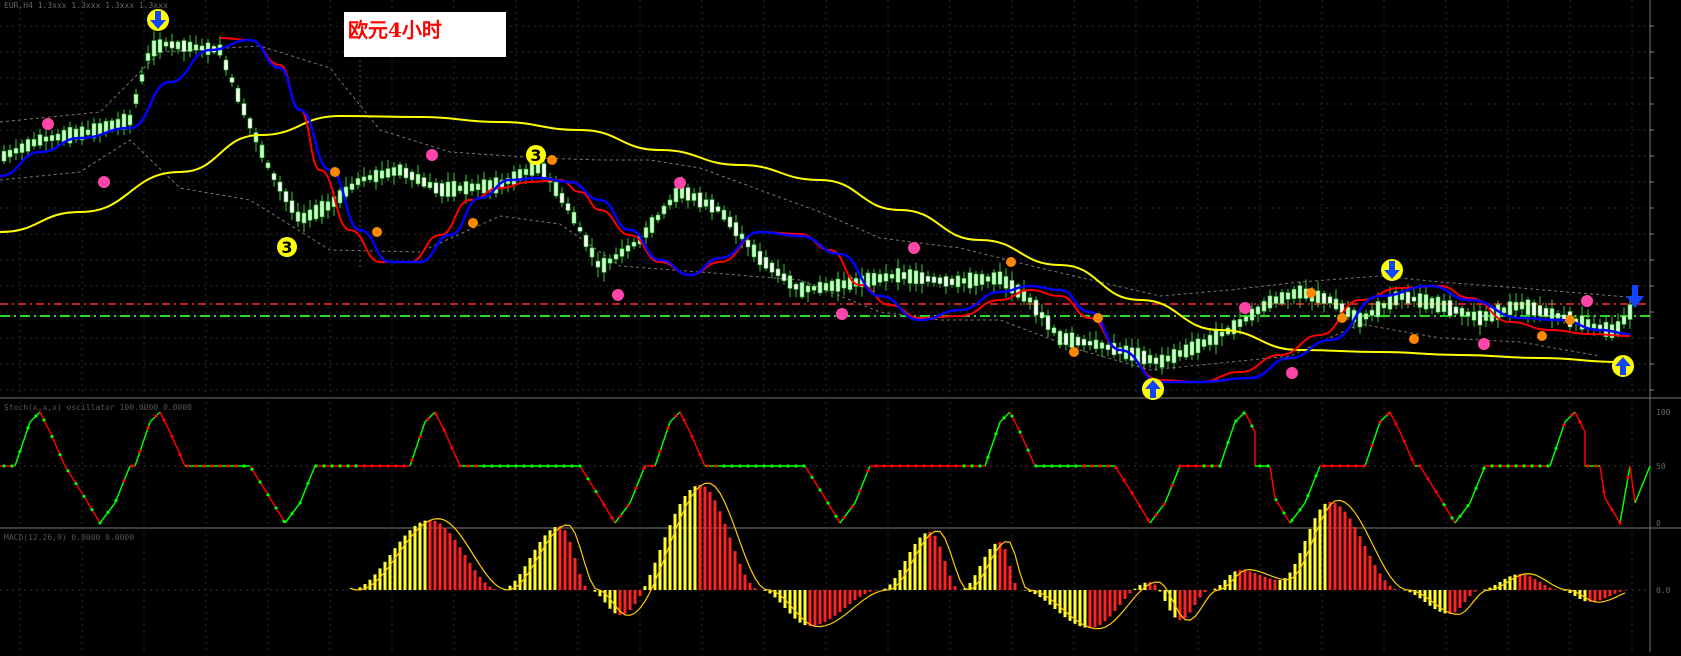 The image size is (1681, 656). What do you see at coordinates (286, 247) in the screenshot?
I see `yellow-number-label: 3` at bounding box center [286, 247].